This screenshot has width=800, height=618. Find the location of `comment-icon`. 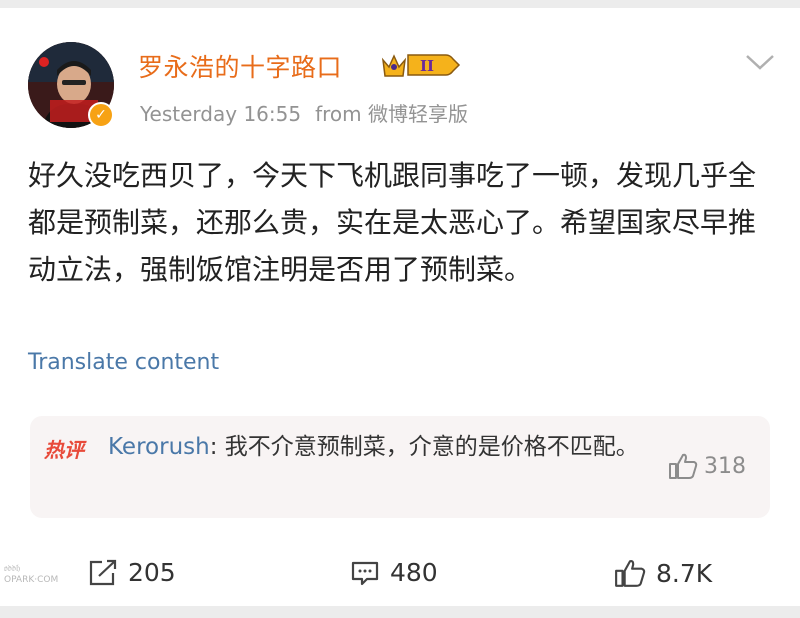

comment-icon is located at coordinates (365, 573).